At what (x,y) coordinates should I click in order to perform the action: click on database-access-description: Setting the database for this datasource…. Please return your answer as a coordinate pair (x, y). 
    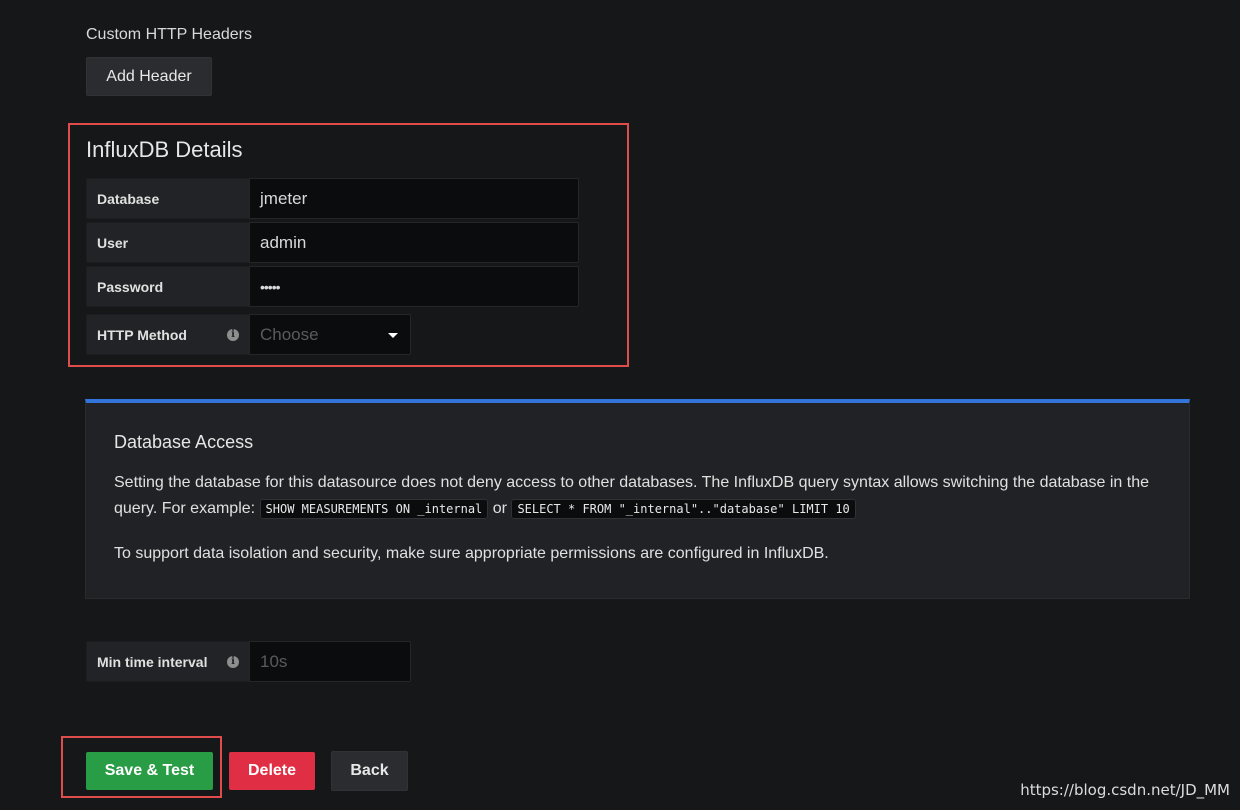
    Looking at the image, I should click on (644, 496).